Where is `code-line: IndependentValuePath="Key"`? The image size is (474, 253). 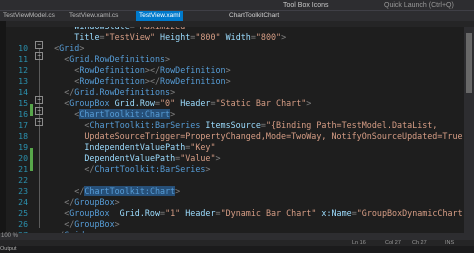
code-line: IndependentValuePath="Key" is located at coordinates (149, 147).